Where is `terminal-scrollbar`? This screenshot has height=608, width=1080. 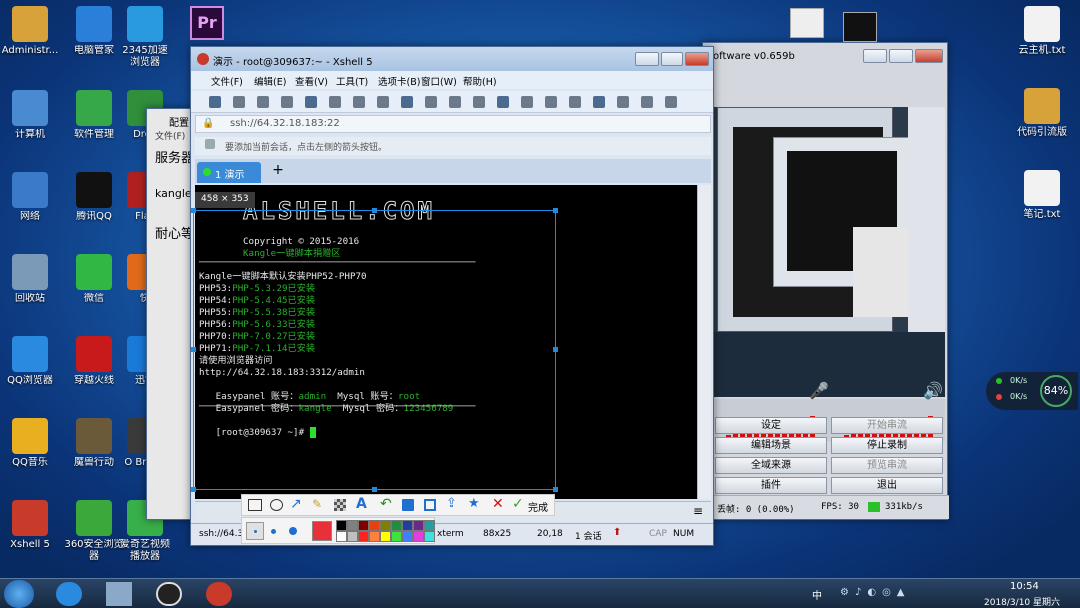 terminal-scrollbar is located at coordinates (704, 342).